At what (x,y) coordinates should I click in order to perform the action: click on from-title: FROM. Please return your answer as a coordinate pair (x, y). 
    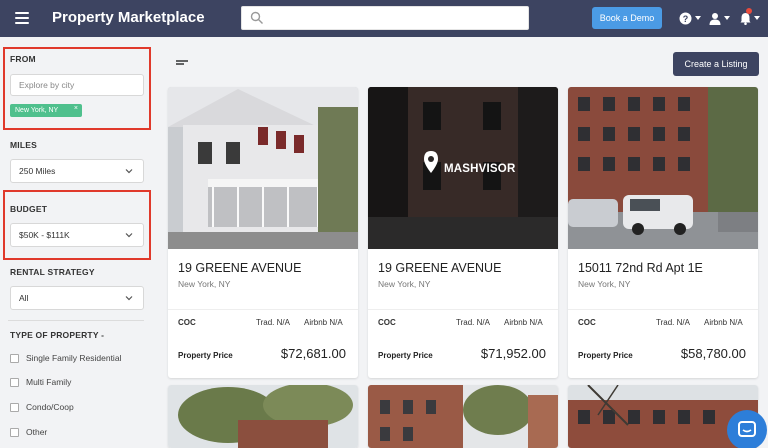
    Looking at the image, I should click on (23, 59).